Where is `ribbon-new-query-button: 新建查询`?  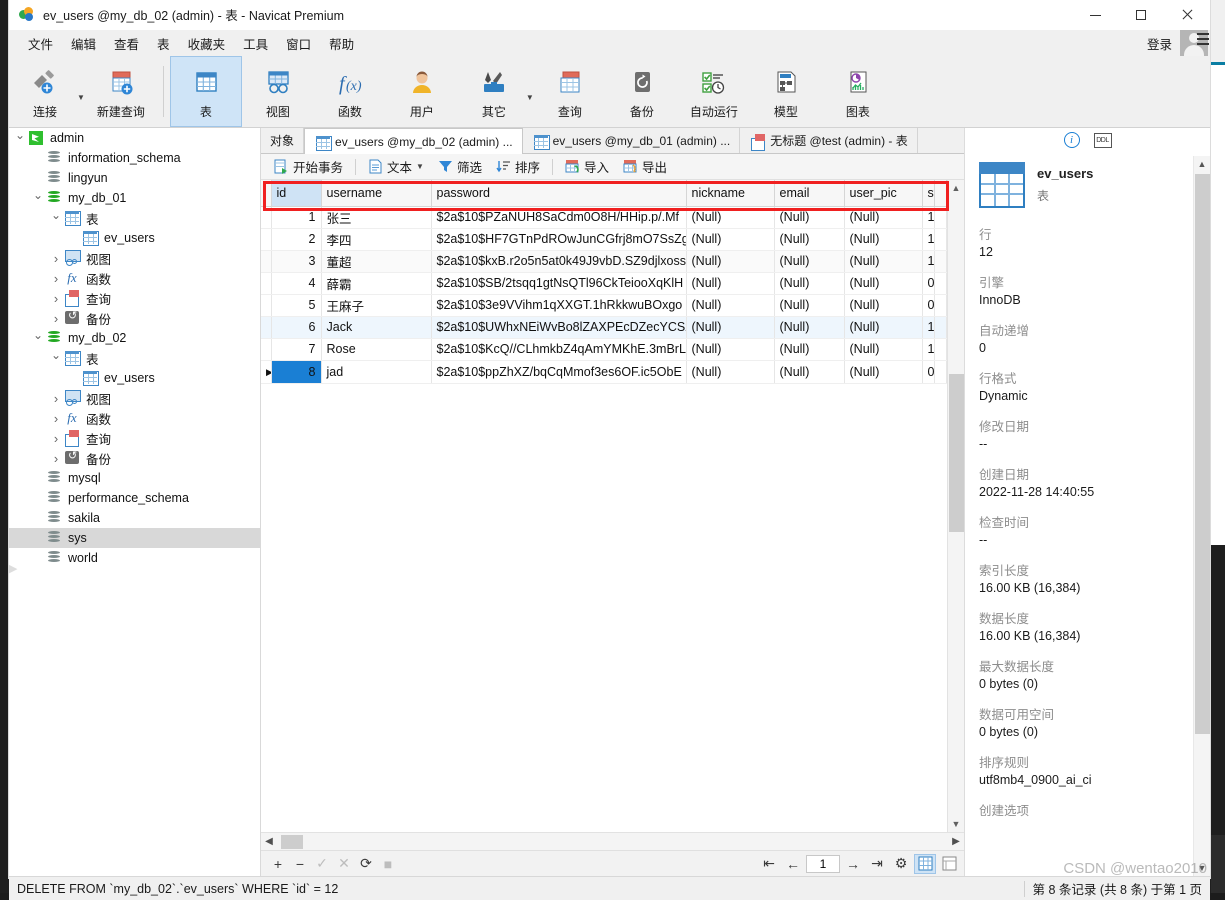
ribbon-new-query-button: 新建查询 is located at coordinates (121, 91).